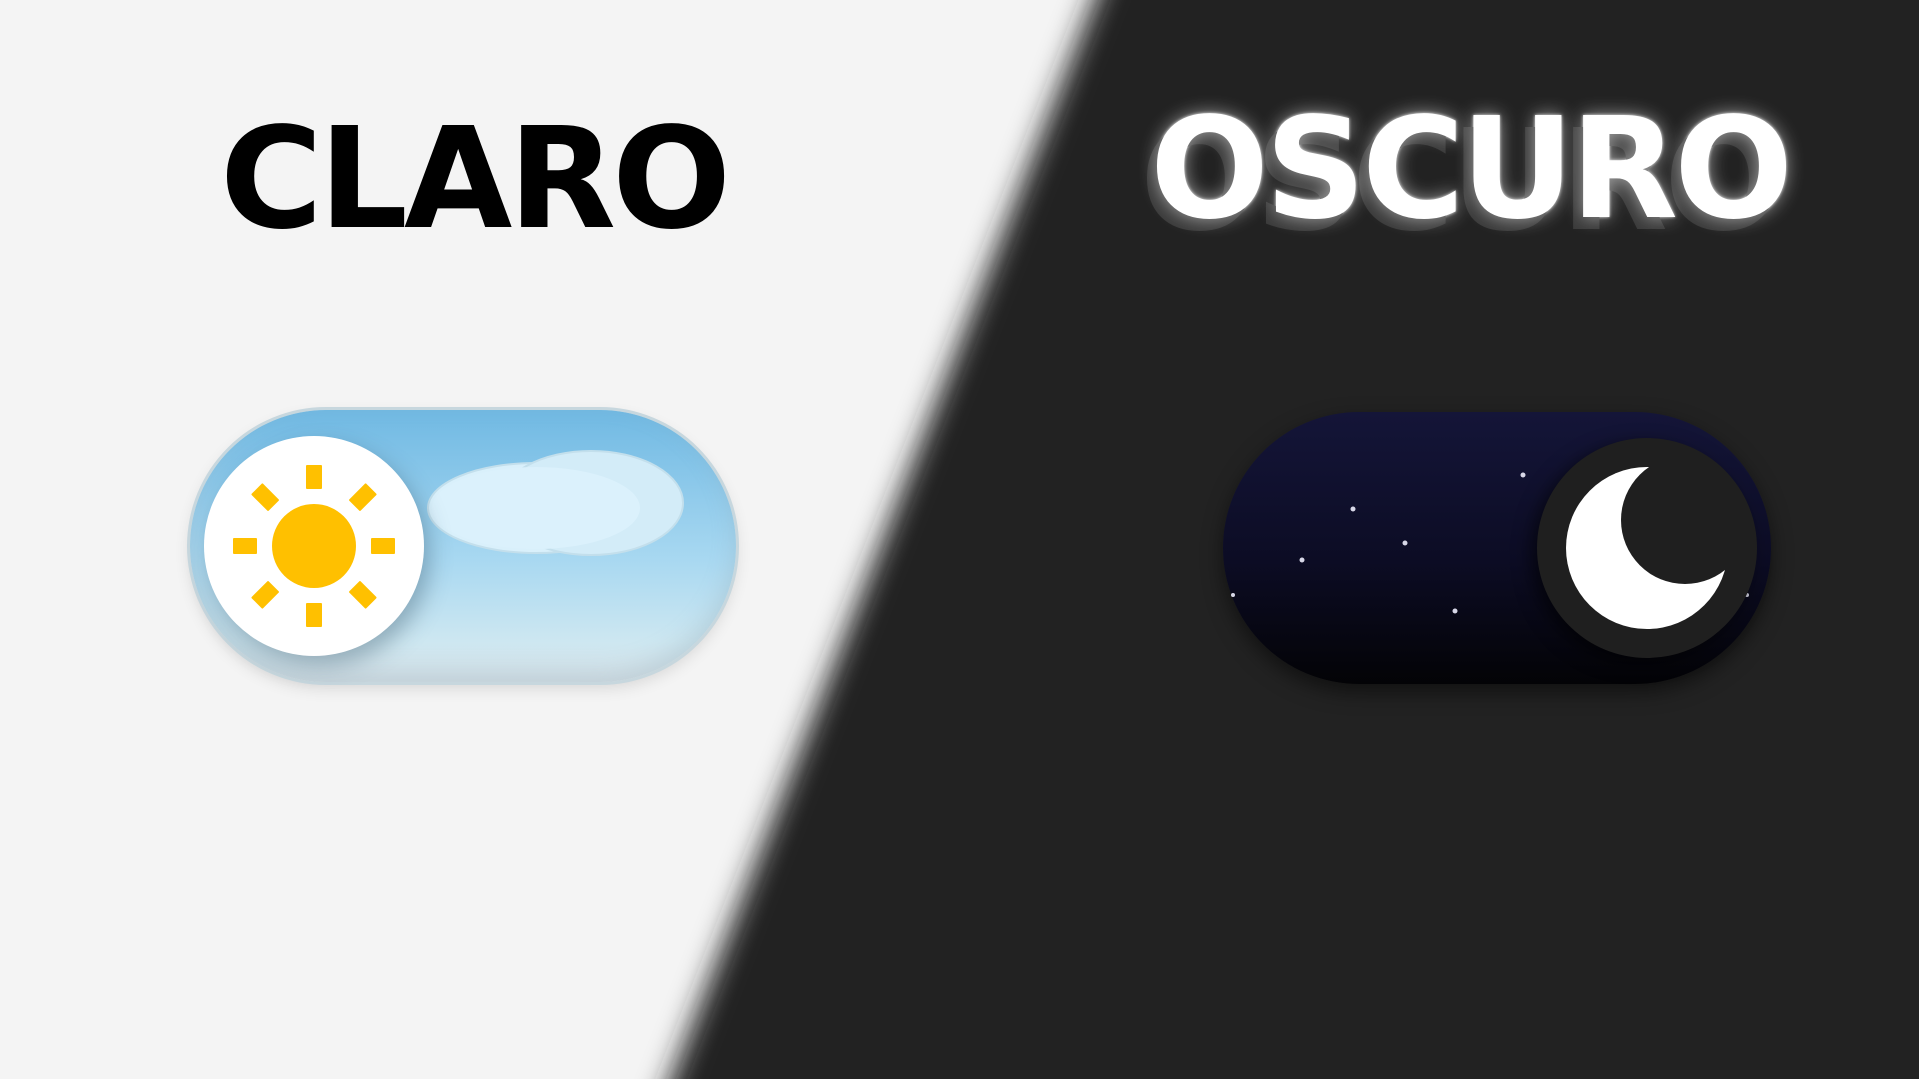 Image resolution: width=1919 pixels, height=1079 pixels. I want to click on light-mode-toggle, so click(463, 546).